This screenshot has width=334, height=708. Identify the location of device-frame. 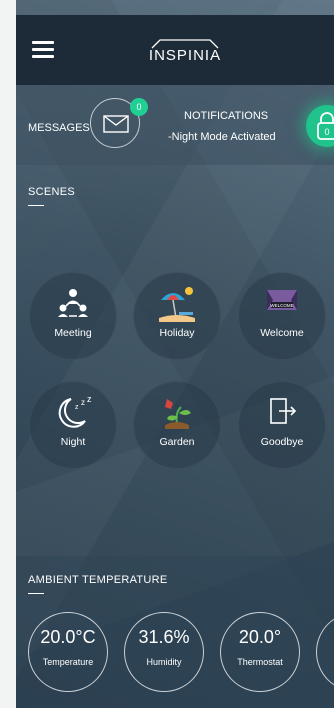
(8, 354).